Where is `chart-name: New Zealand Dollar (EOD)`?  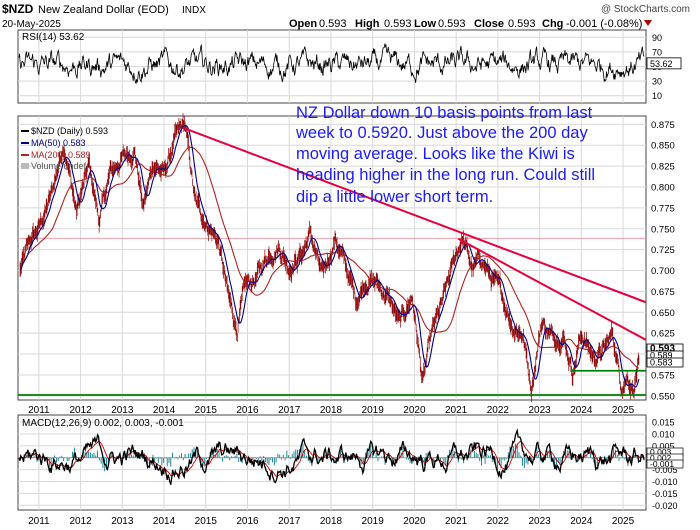 chart-name: New Zealand Dollar (EOD) is located at coordinates (103, 10).